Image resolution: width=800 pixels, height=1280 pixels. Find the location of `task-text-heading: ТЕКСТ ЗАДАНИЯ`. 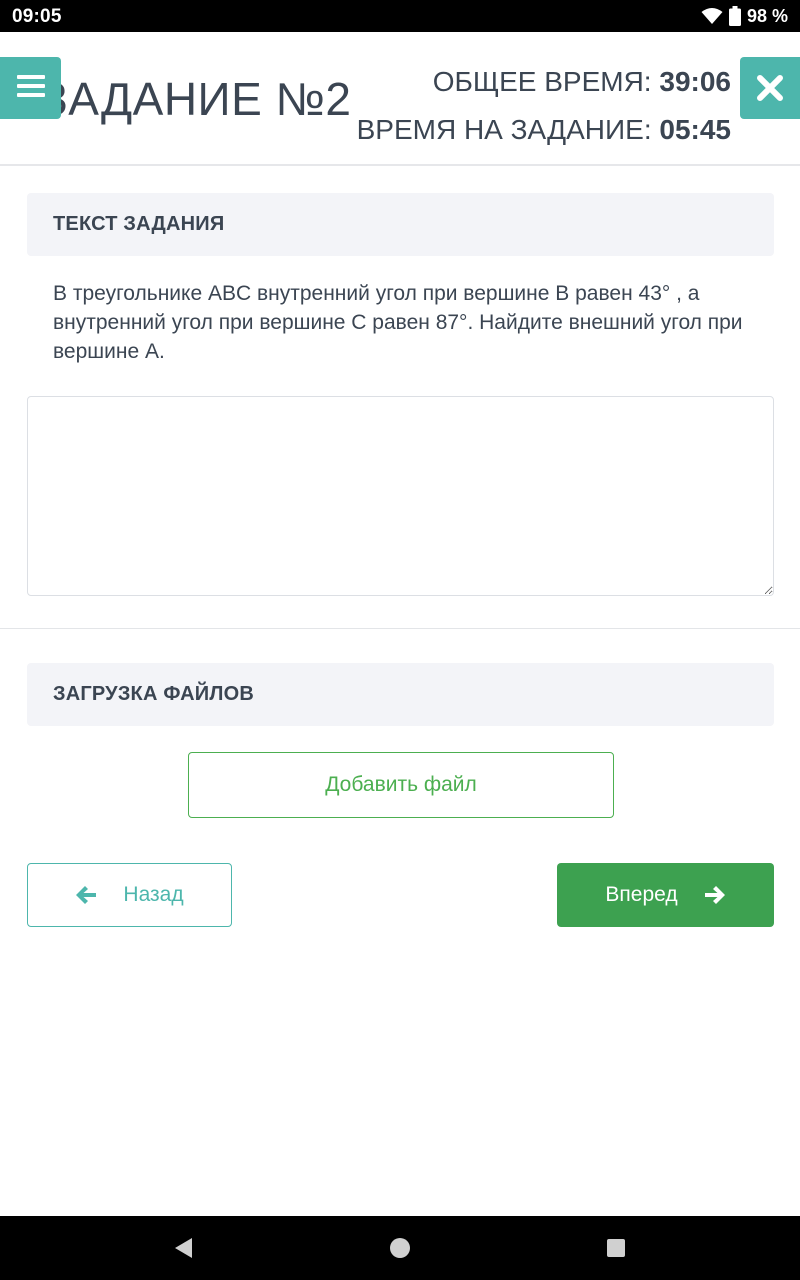

task-text-heading: ТЕКСТ ЗАДАНИЯ is located at coordinates (139, 224).